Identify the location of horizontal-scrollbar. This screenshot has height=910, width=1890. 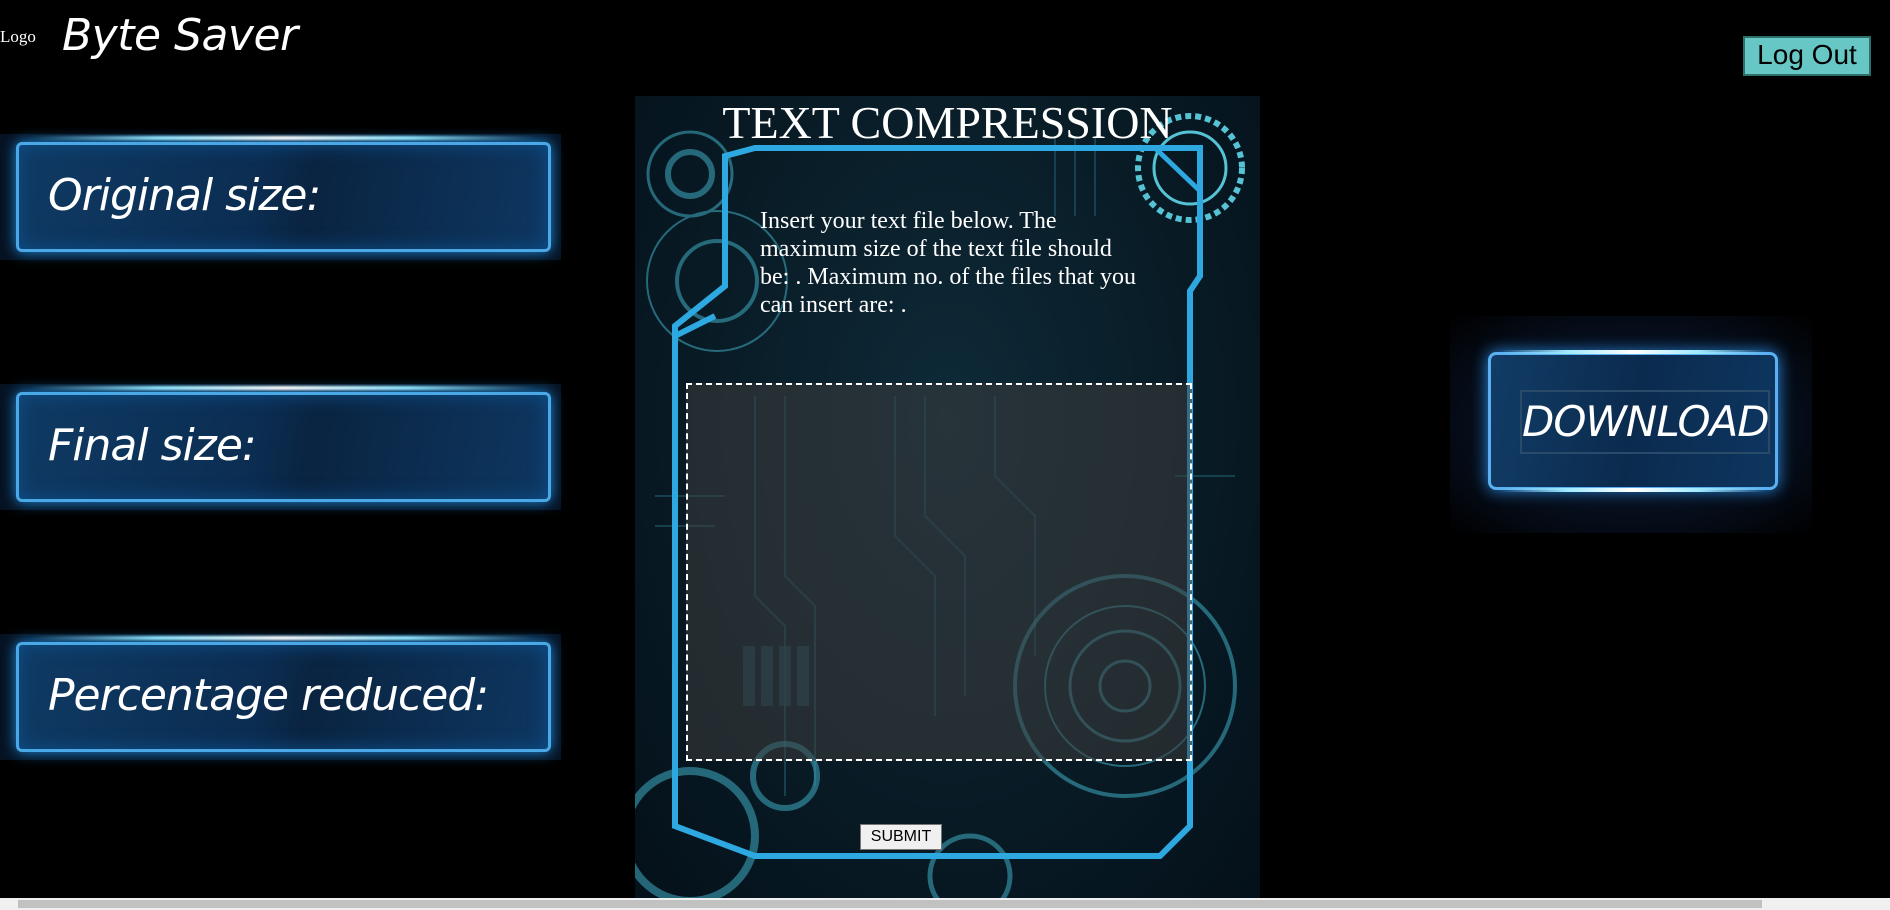
(945, 904).